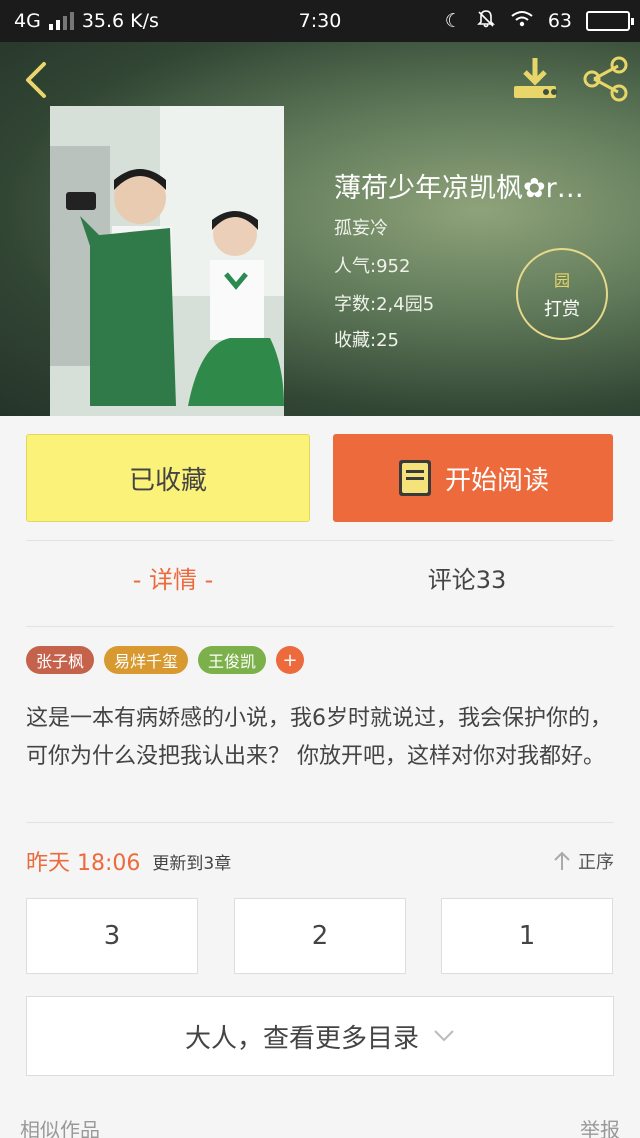 The image size is (640, 1138). Describe the element at coordinates (562, 309) in the screenshot. I see `reward-label: 打赏` at that location.